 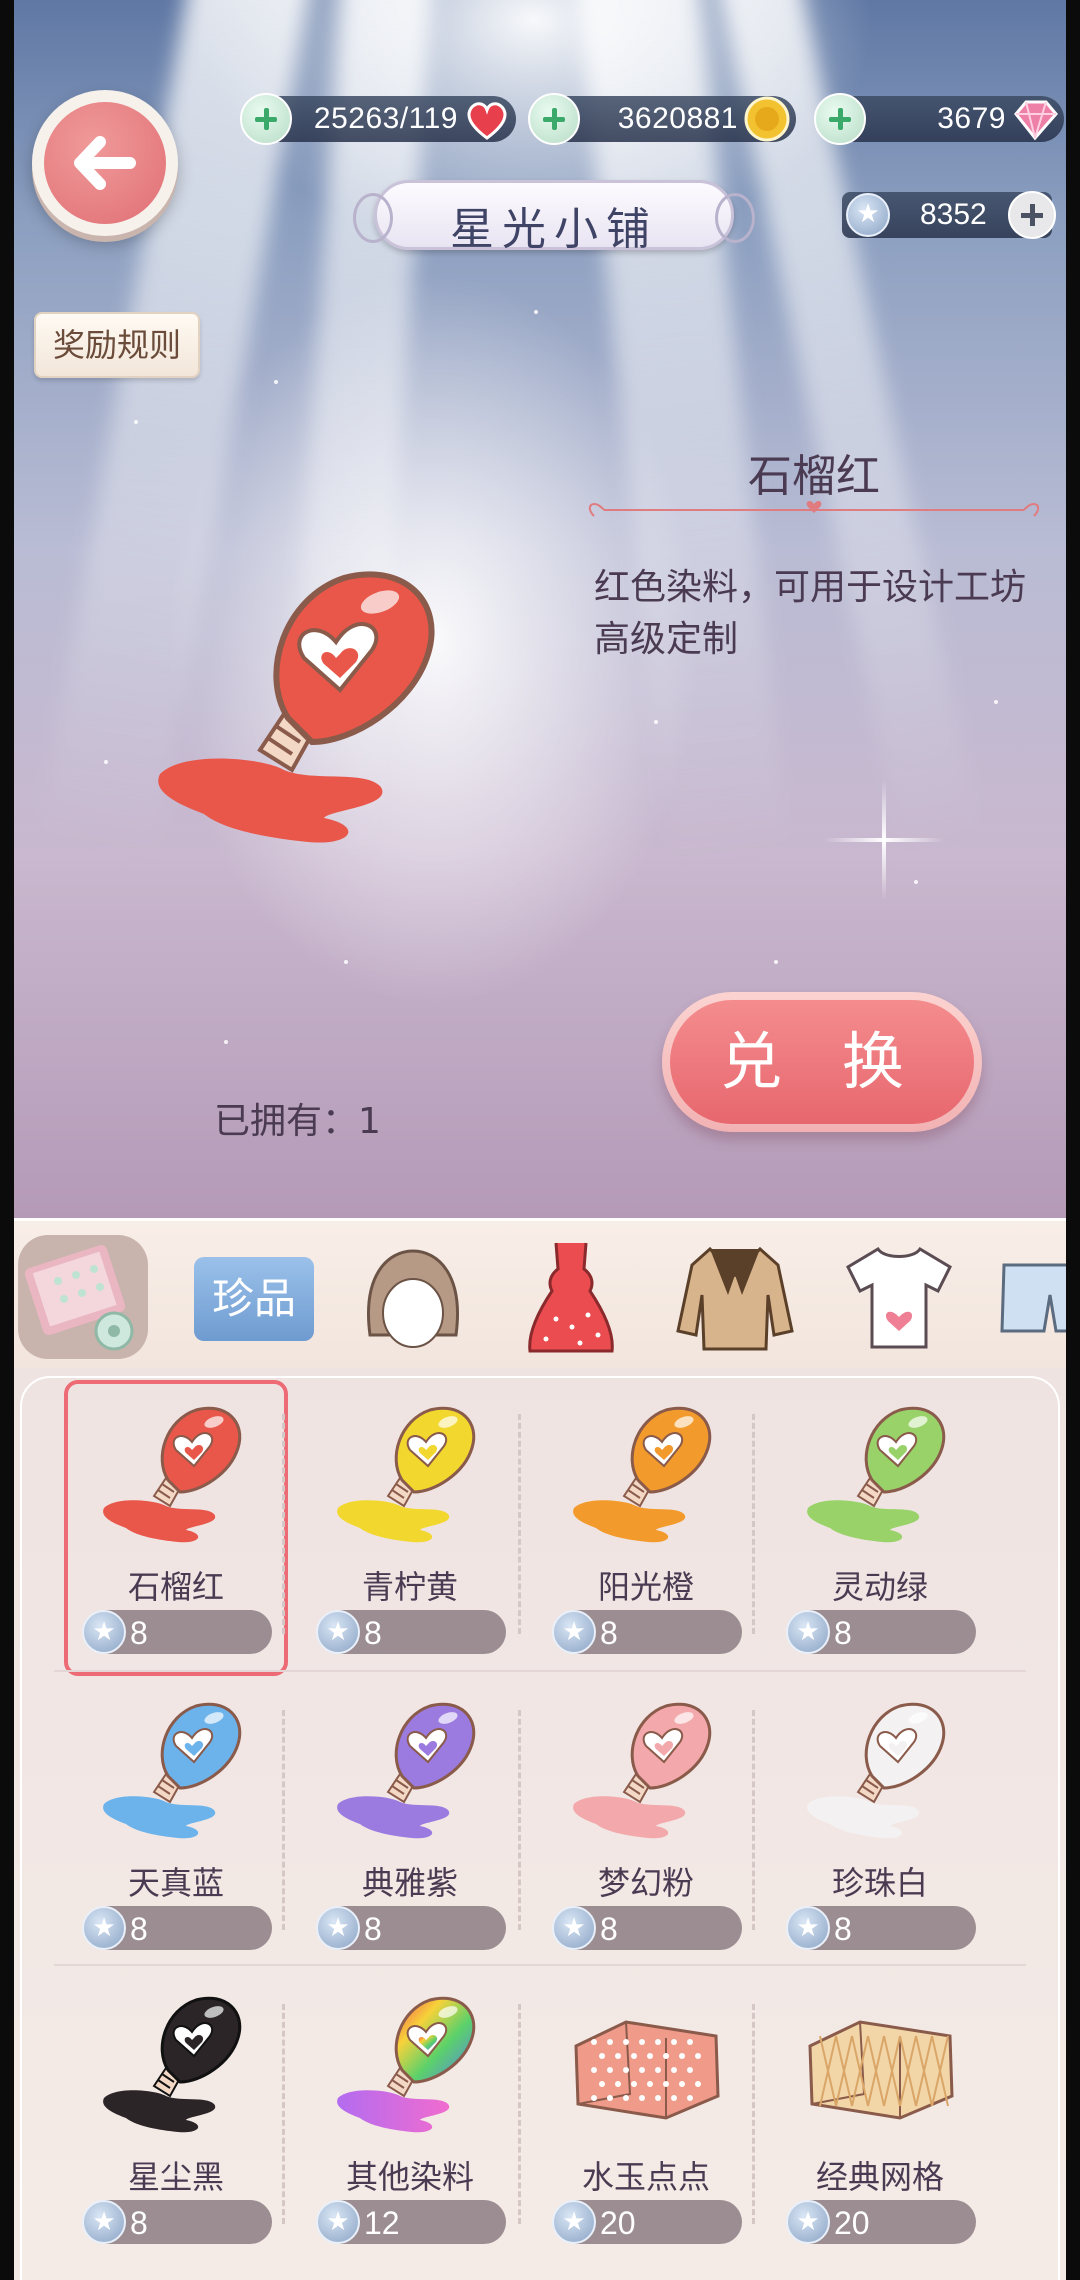 What do you see at coordinates (645, 2177) in the screenshot?
I see `item-name-label: 水玉点点` at bounding box center [645, 2177].